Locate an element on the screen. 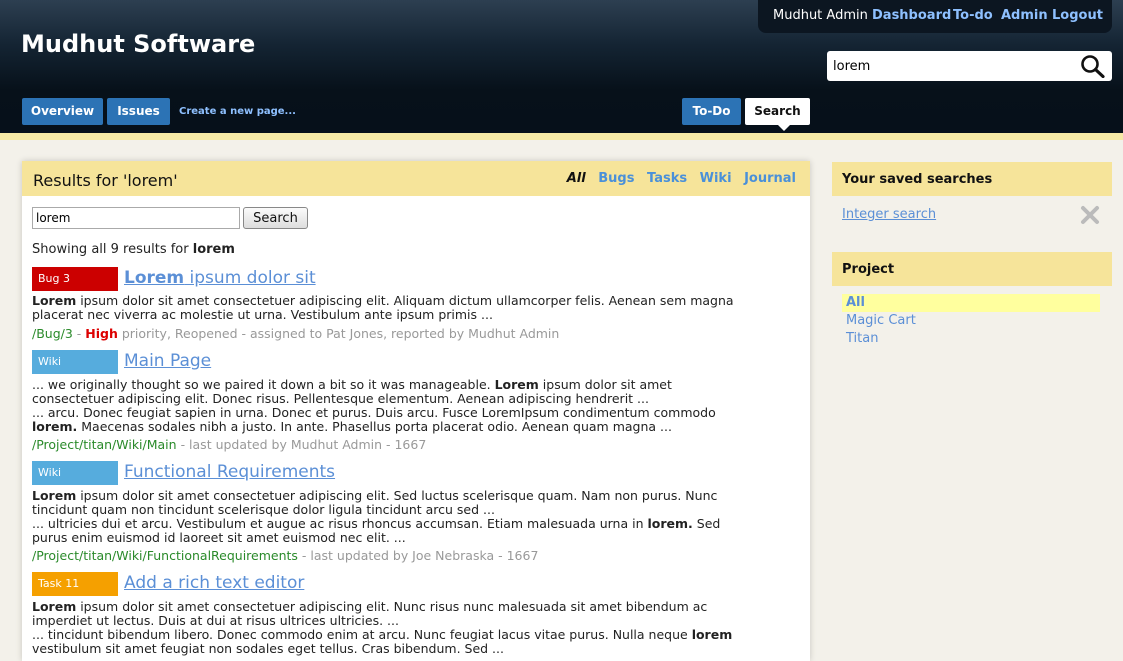 The image size is (1123, 661). header-search-box is located at coordinates (969, 66).